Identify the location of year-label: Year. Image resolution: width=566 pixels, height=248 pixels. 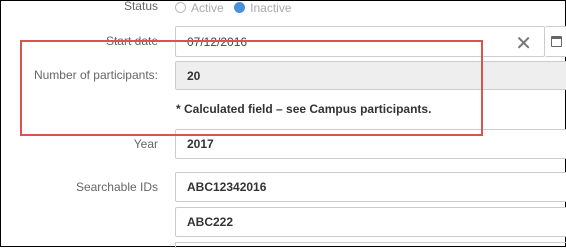
(145, 144).